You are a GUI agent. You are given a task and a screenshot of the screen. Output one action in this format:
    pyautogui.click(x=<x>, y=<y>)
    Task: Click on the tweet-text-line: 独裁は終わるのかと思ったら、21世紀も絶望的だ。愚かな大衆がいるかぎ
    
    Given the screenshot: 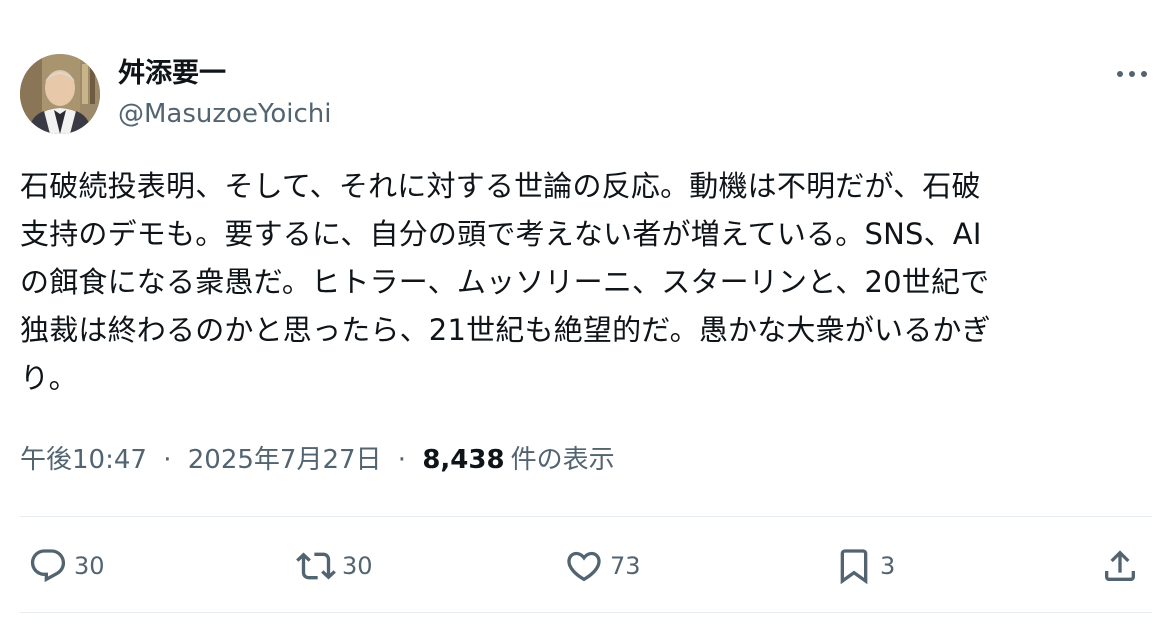 What is the action you would take?
    pyautogui.click(x=505, y=330)
    